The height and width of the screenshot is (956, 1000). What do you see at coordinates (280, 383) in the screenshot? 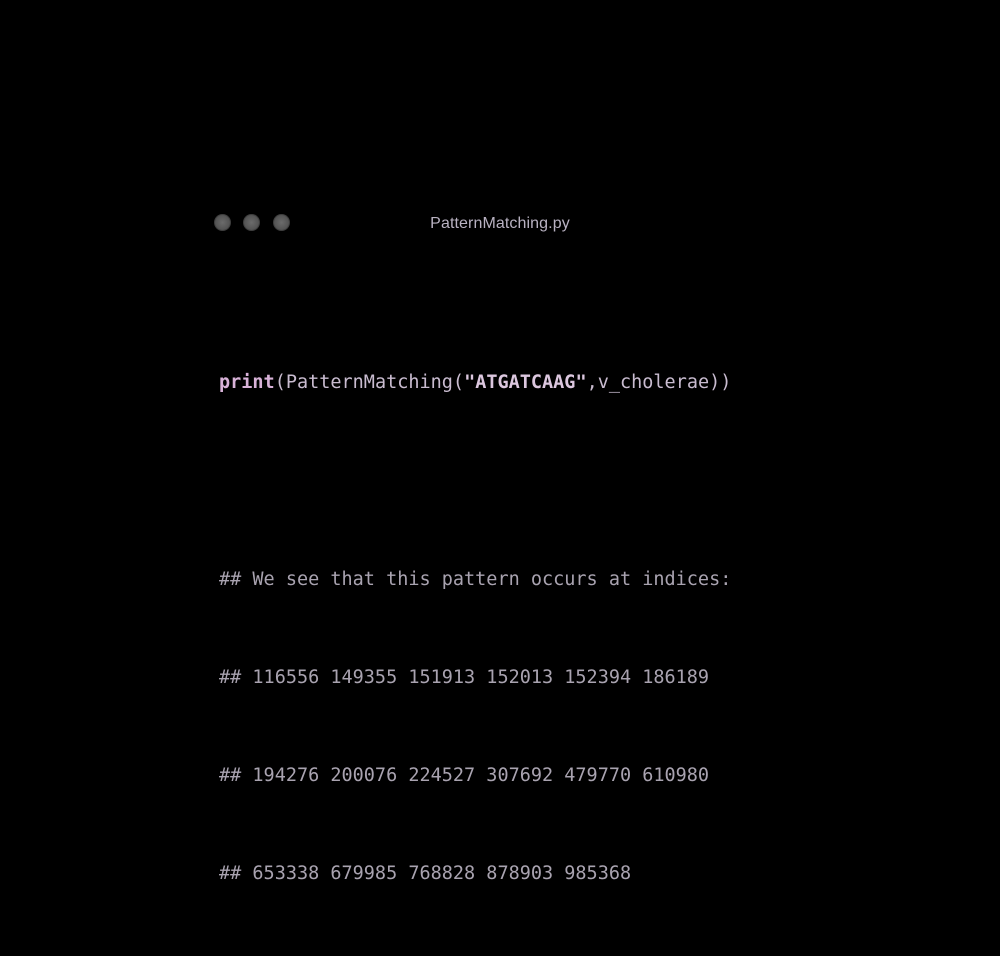
I see `code-paren-open: (` at bounding box center [280, 383].